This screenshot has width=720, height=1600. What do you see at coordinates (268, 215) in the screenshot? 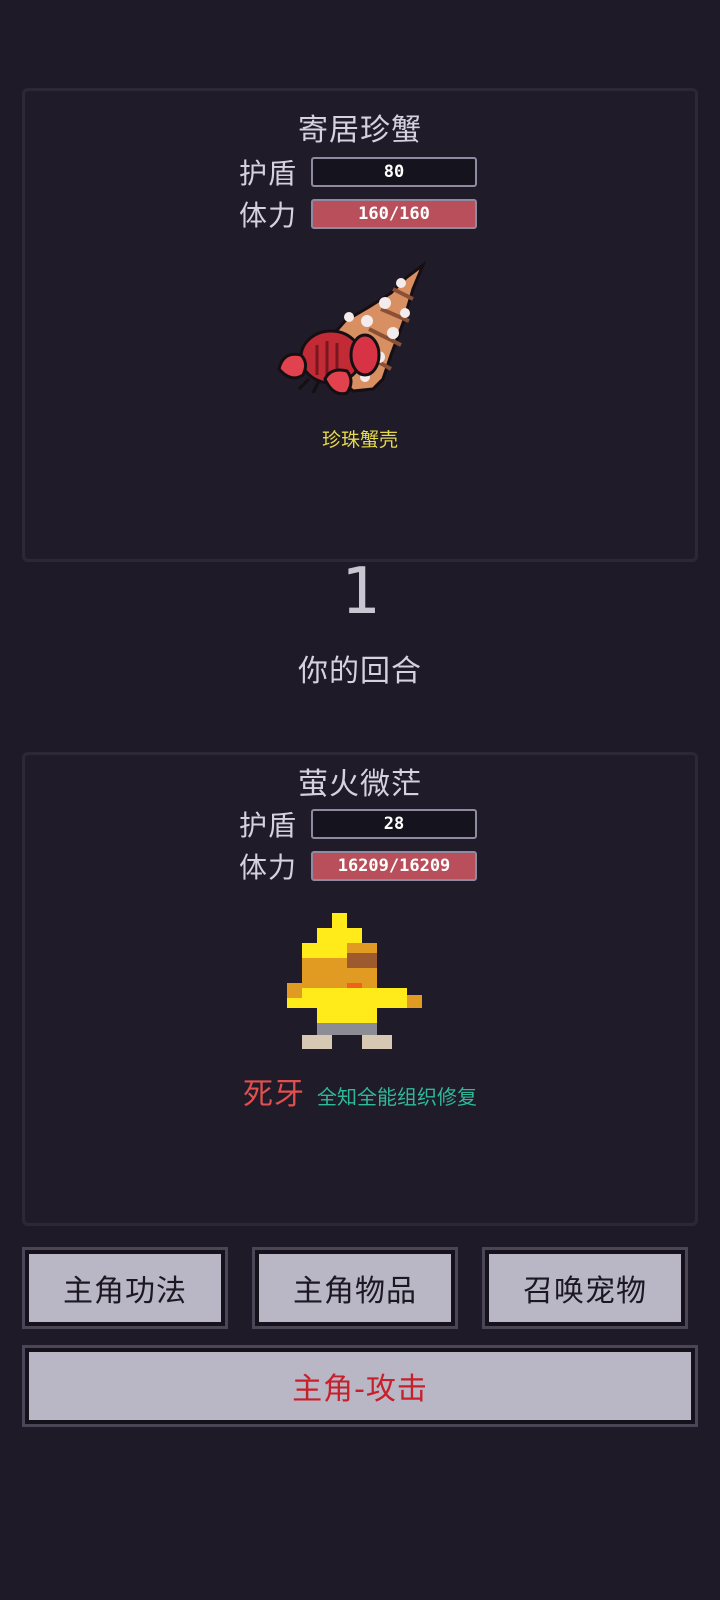
I see `enemy-hp-label: 体力` at bounding box center [268, 215].